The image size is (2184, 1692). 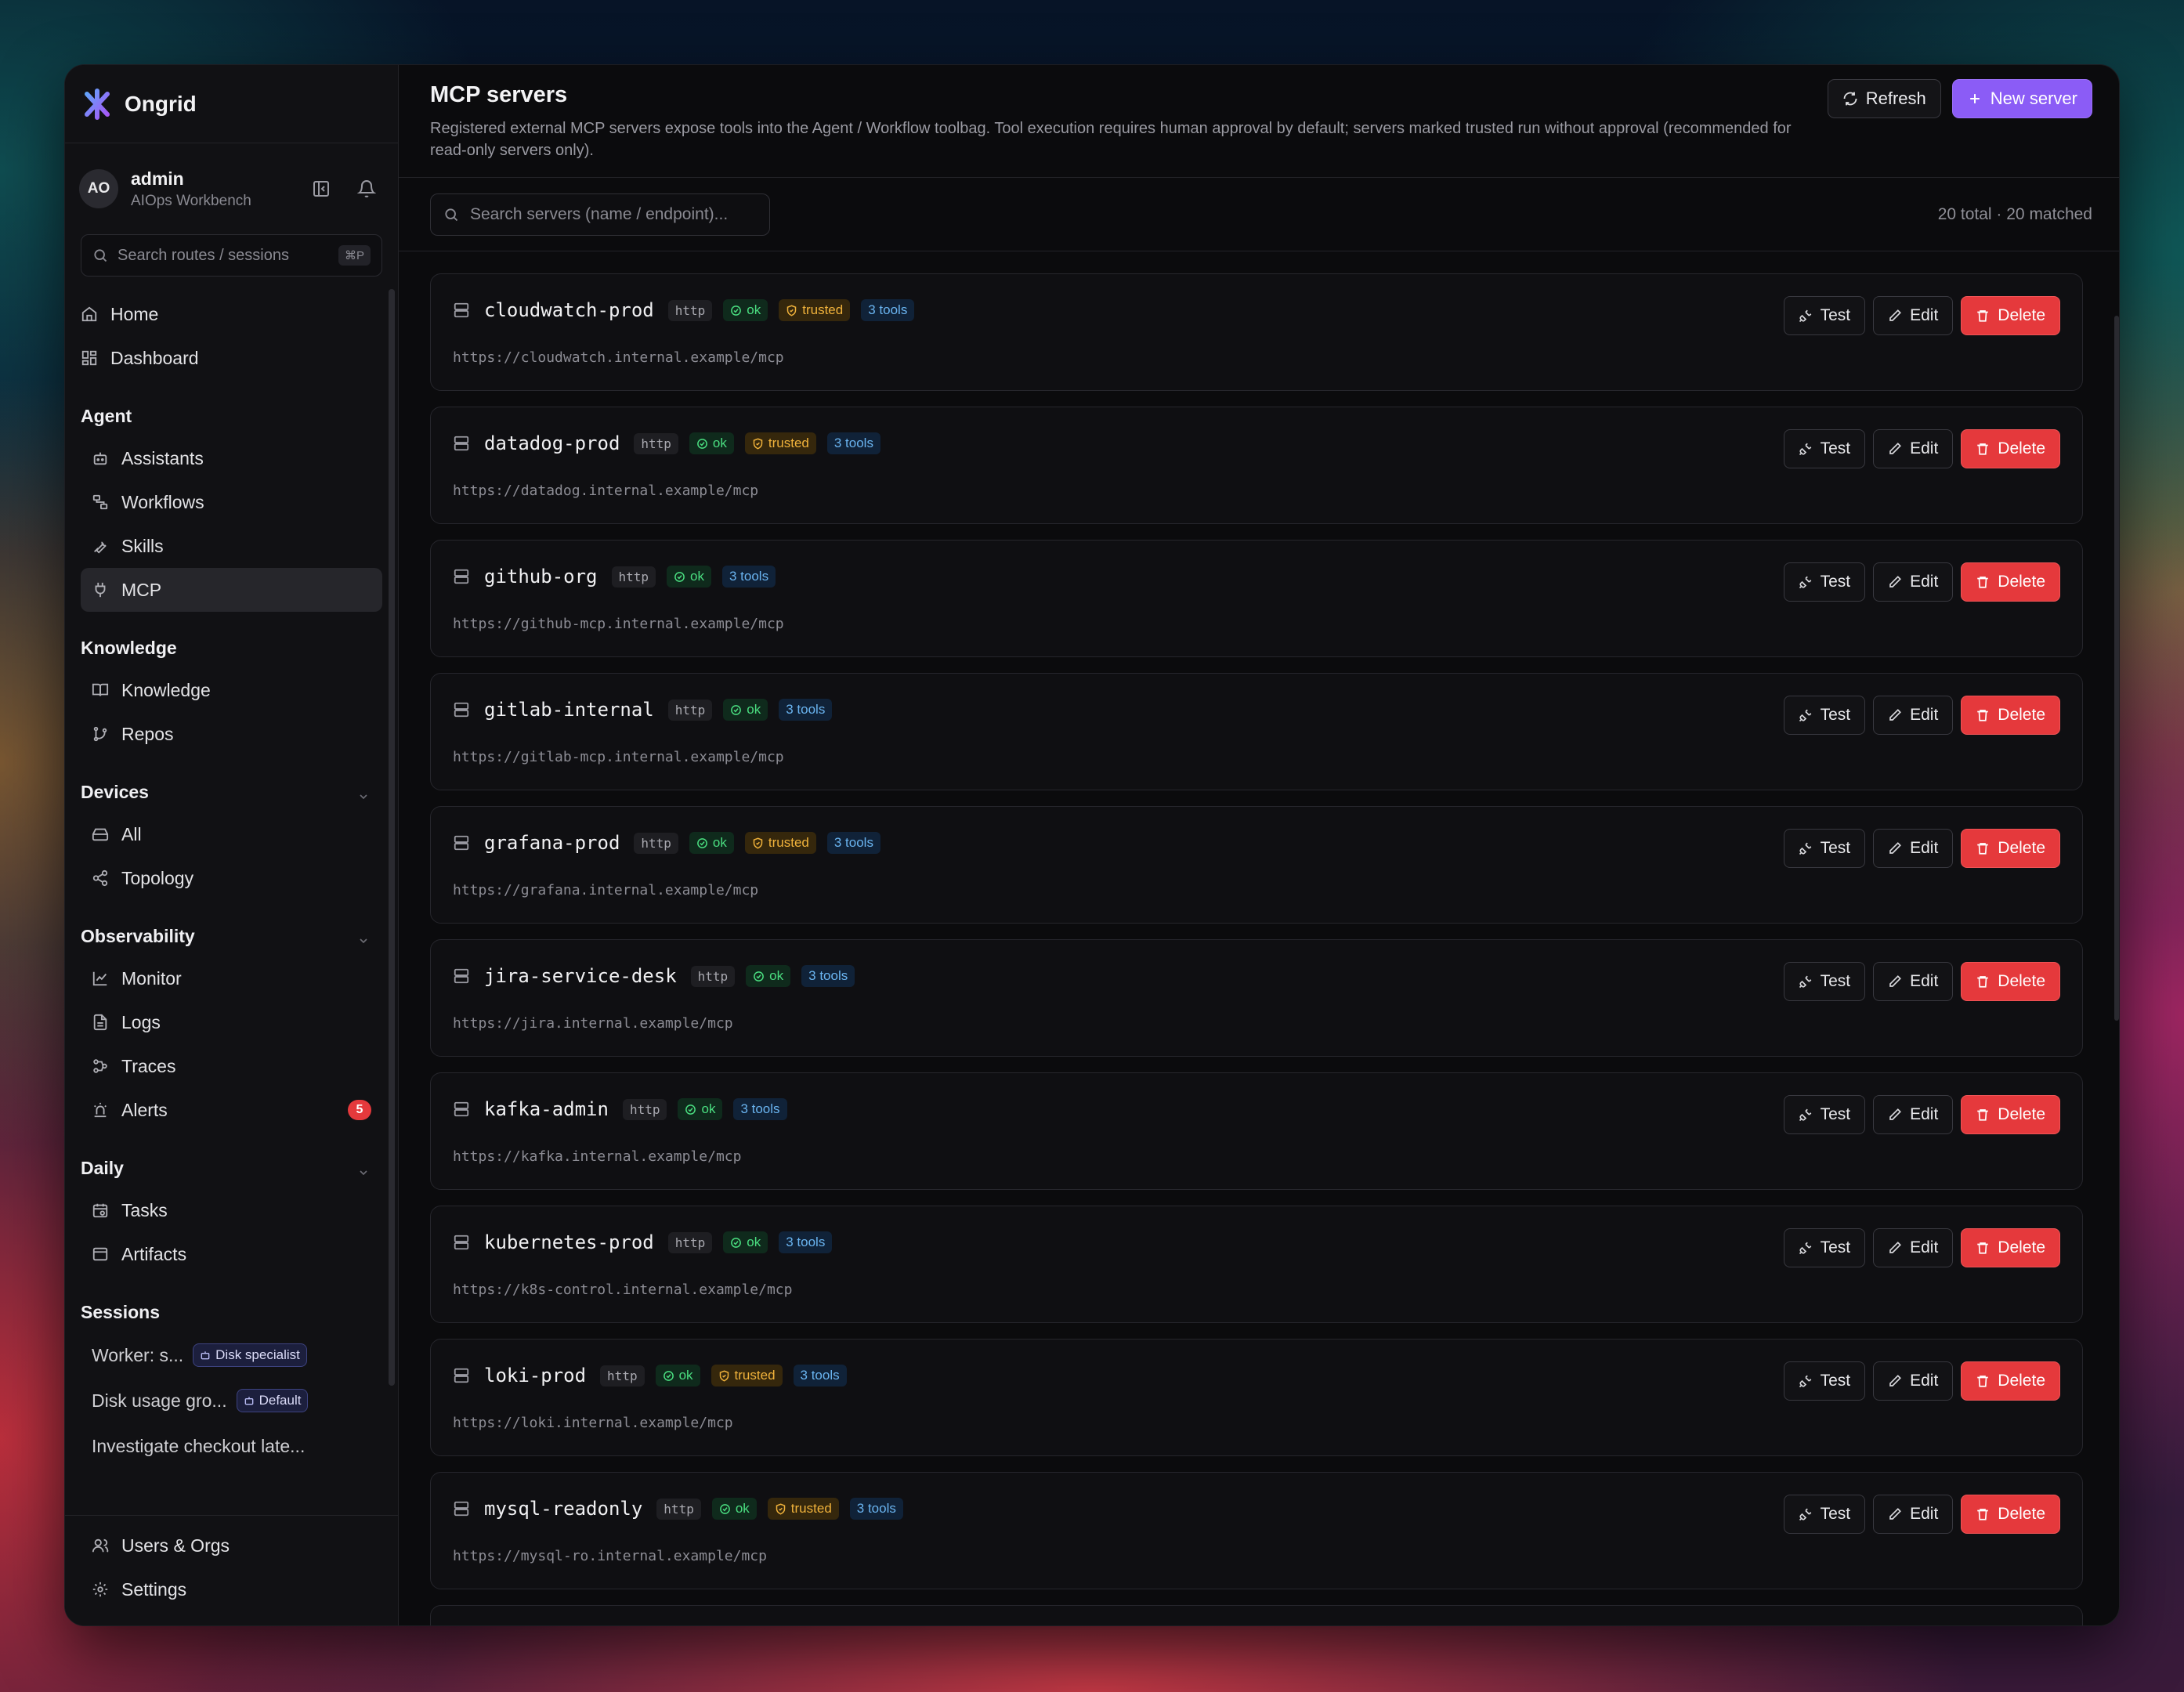 I want to click on new-server-button: New server, so click(x=2021, y=98).